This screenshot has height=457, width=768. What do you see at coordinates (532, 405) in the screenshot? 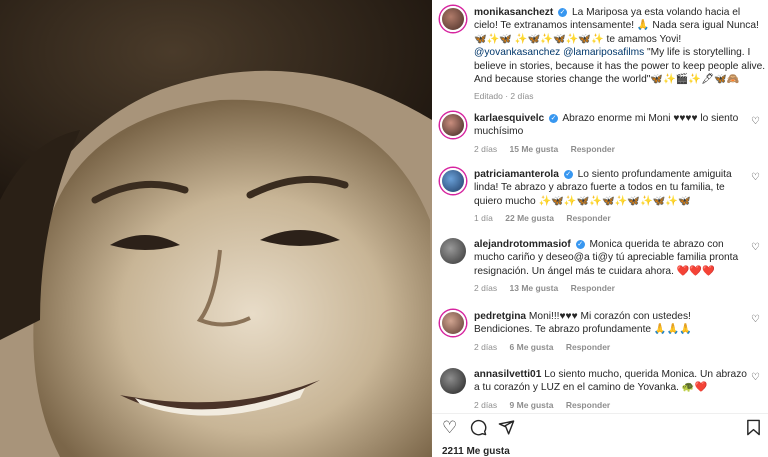
I see `comment-likes: 9 Me gusta` at bounding box center [532, 405].